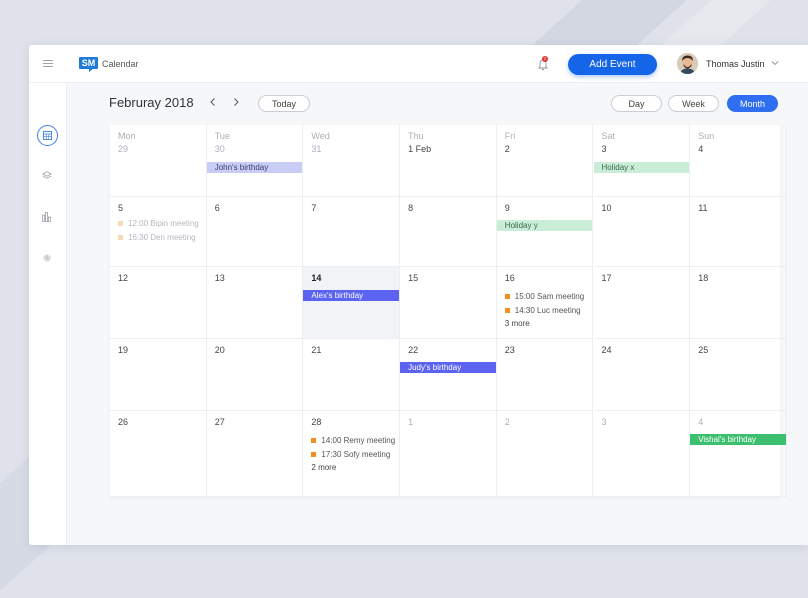 The height and width of the screenshot is (598, 808). Describe the element at coordinates (545, 303) in the screenshot. I see `day-cell: 16` at that location.